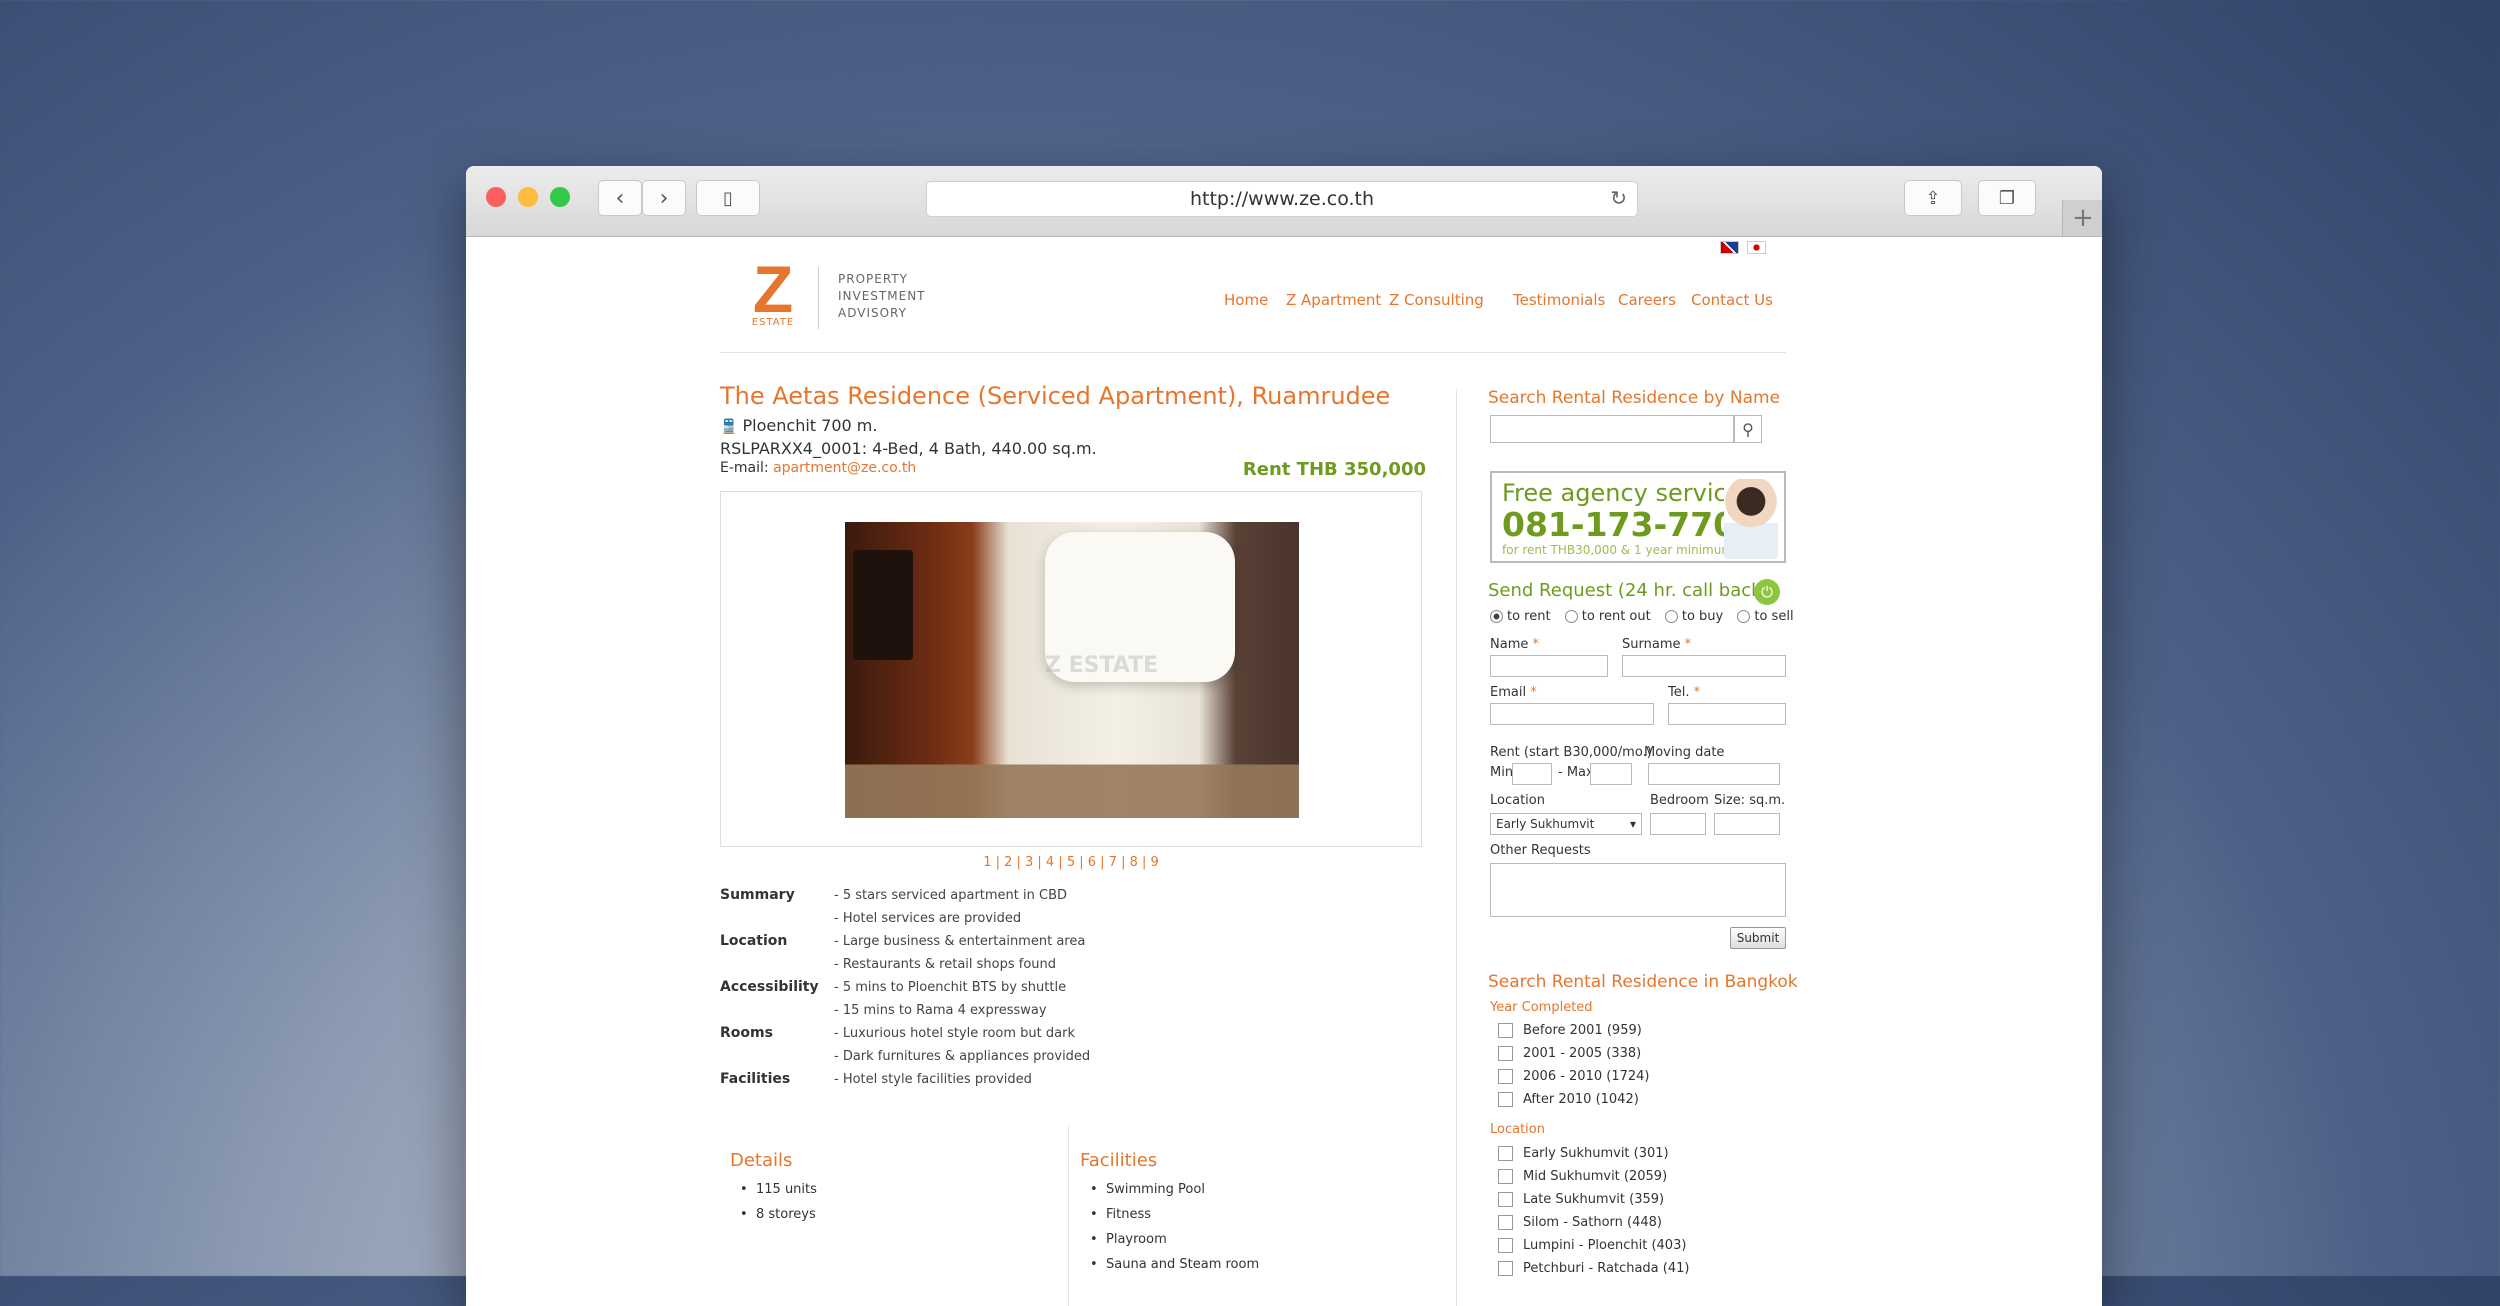 This screenshot has height=1306, width=2500. I want to click on header-divider, so click(1253, 352).